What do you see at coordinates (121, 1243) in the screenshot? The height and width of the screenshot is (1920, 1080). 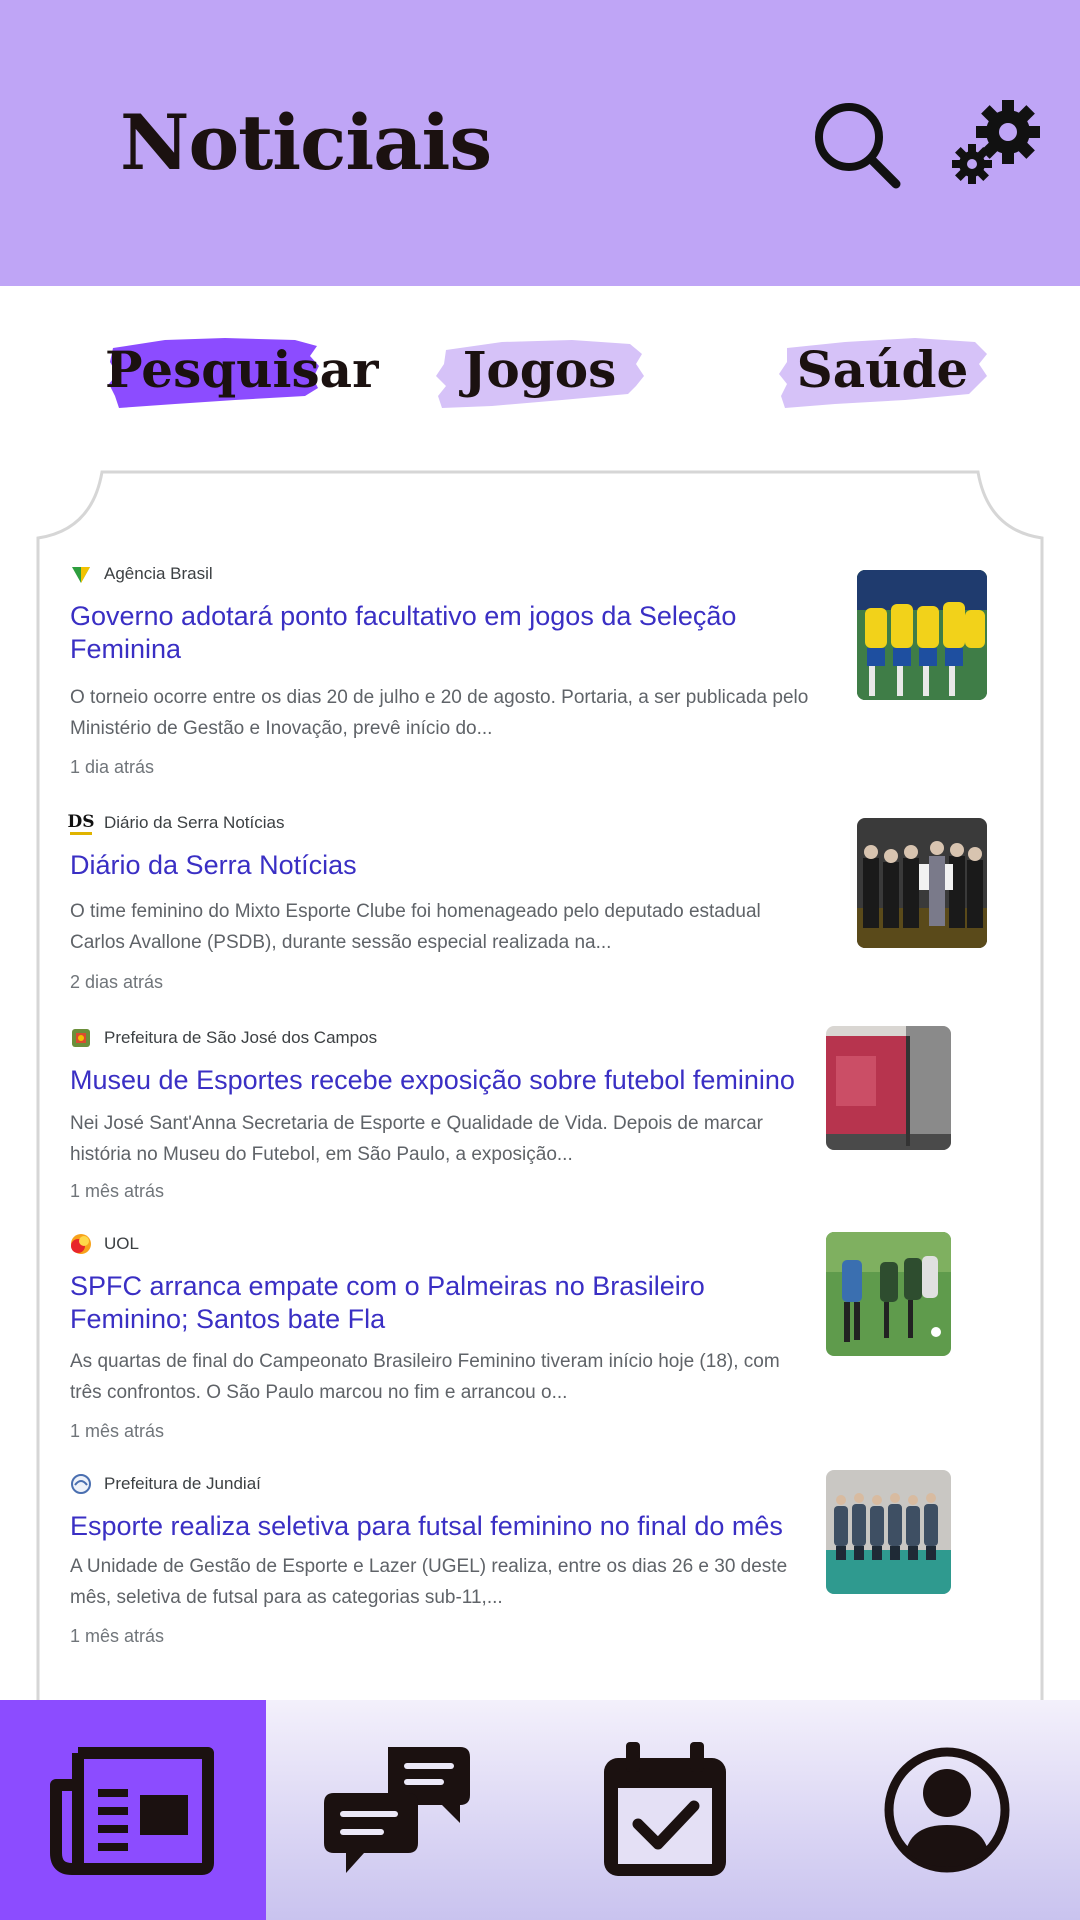 I see `source-name: UOL` at bounding box center [121, 1243].